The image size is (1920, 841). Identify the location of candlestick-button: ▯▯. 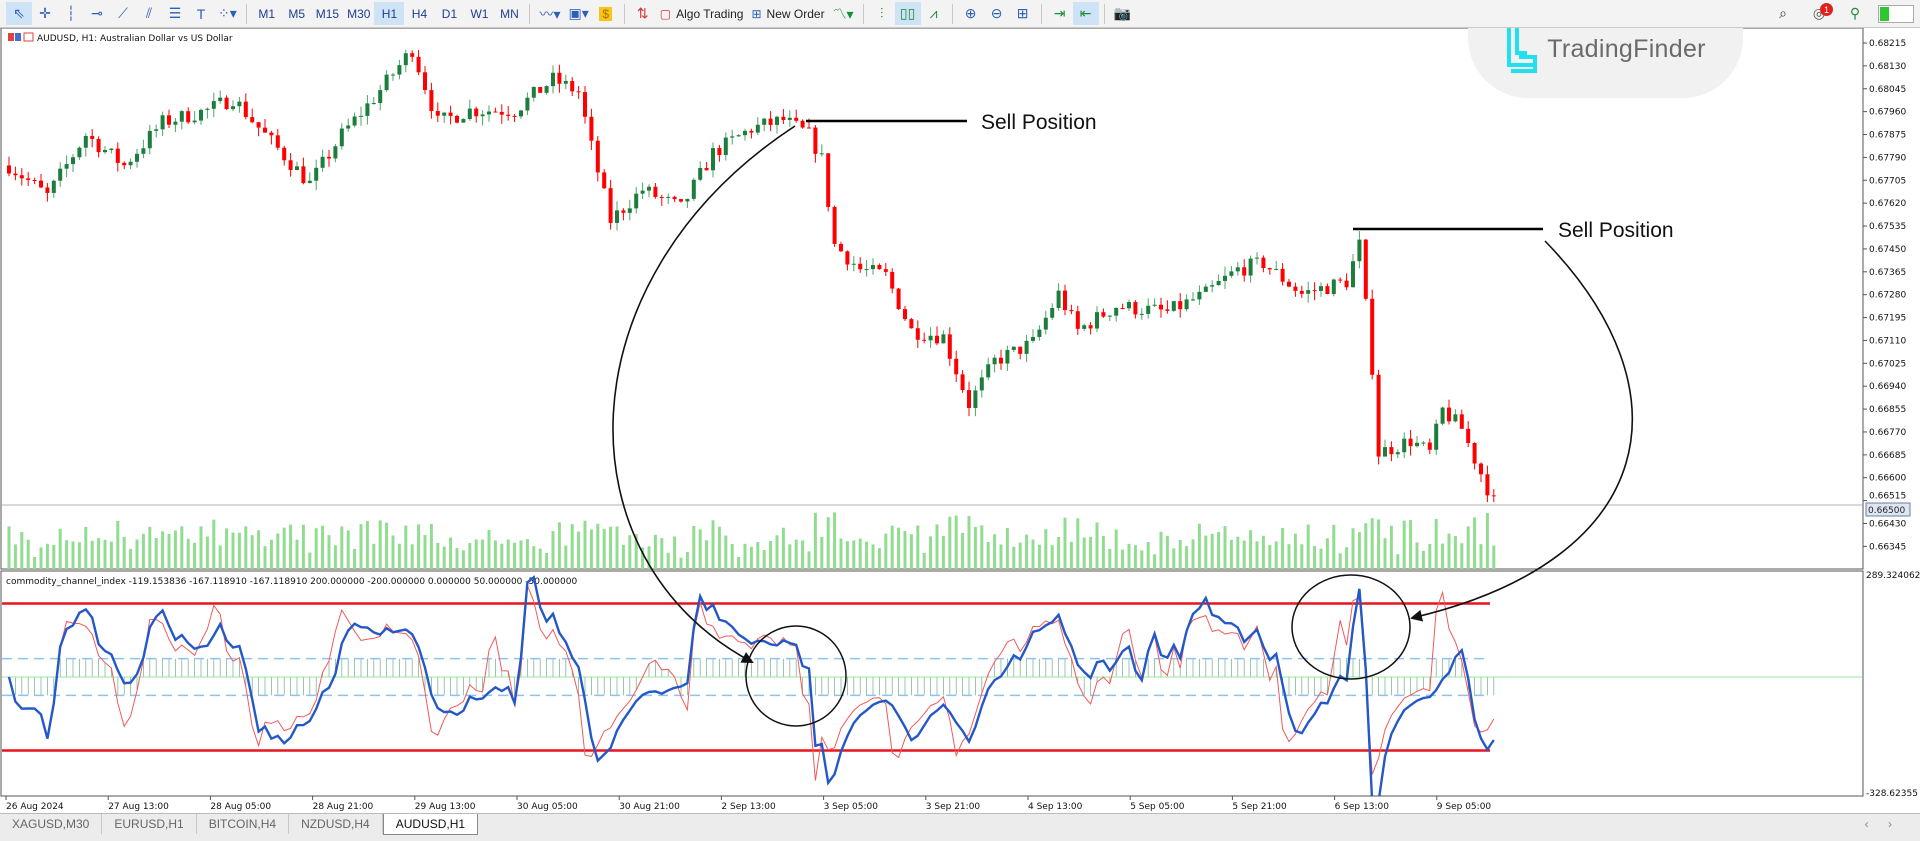
(907, 13).